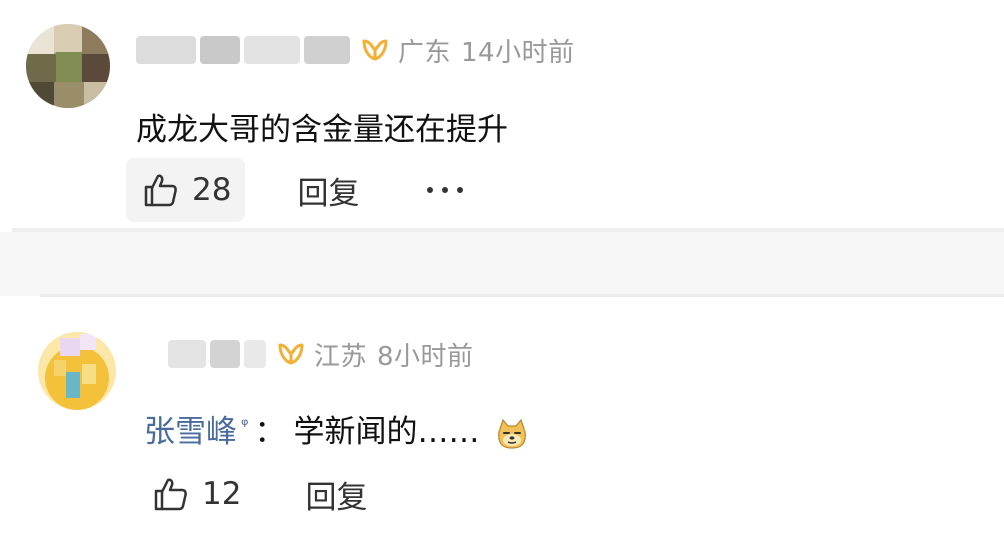 This screenshot has width=1004, height=546. Describe the element at coordinates (518, 52) in the screenshot. I see `timestamp: 14小时前` at that location.